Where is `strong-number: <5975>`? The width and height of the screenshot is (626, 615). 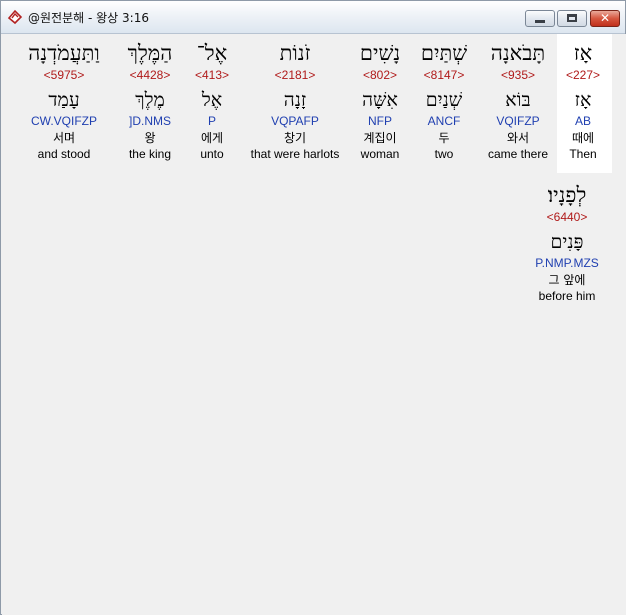
strong-number: <5975> is located at coordinates (64, 75).